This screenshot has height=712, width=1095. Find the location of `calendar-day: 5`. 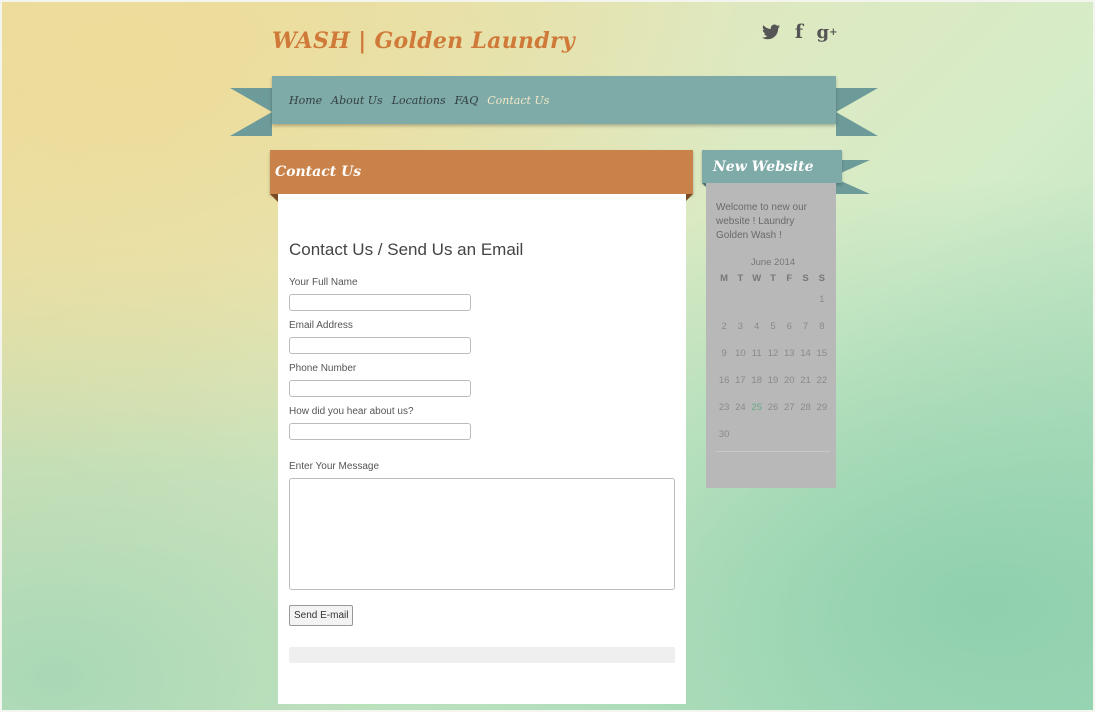

calendar-day: 5 is located at coordinates (773, 326).